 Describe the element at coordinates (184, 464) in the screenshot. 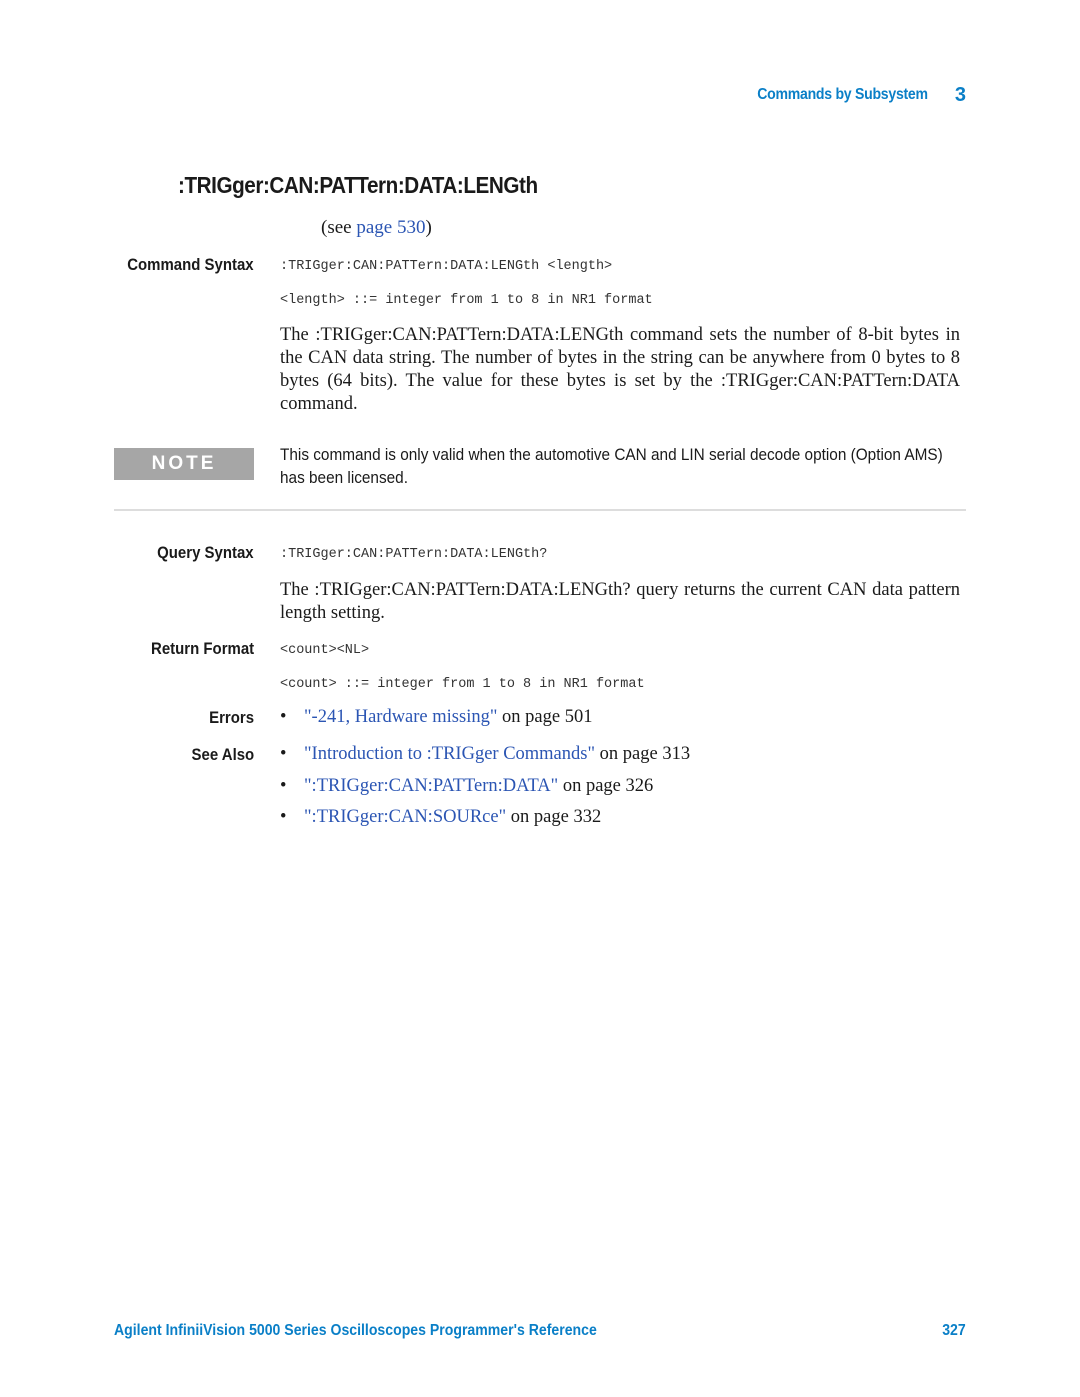

I see `note-badge: NOTE` at that location.